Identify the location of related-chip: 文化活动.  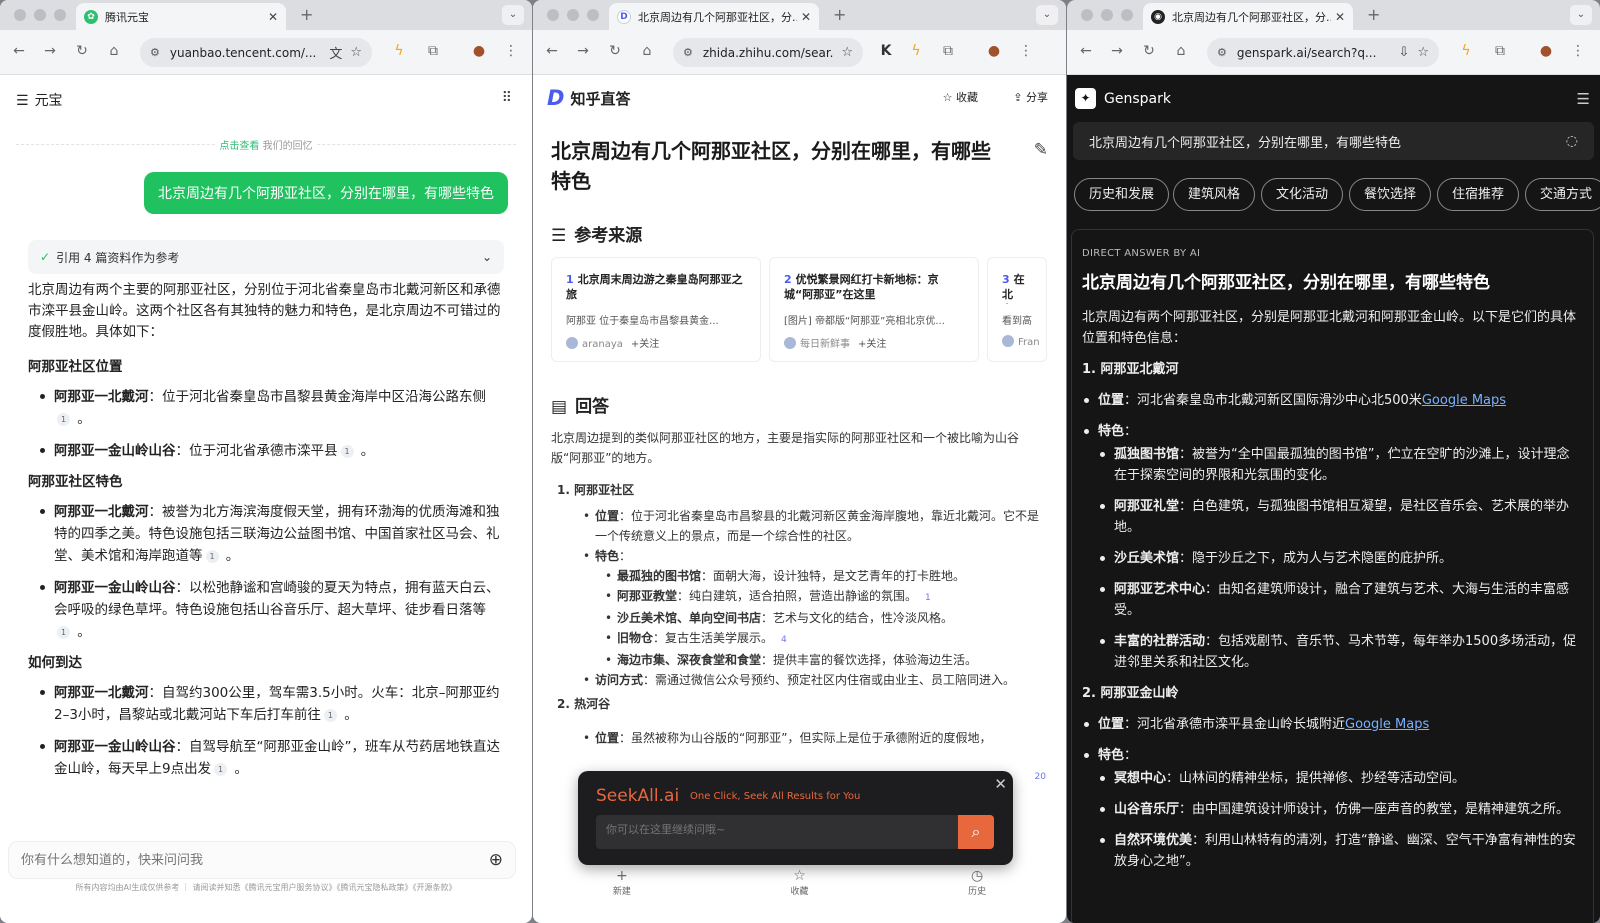
(1302, 194).